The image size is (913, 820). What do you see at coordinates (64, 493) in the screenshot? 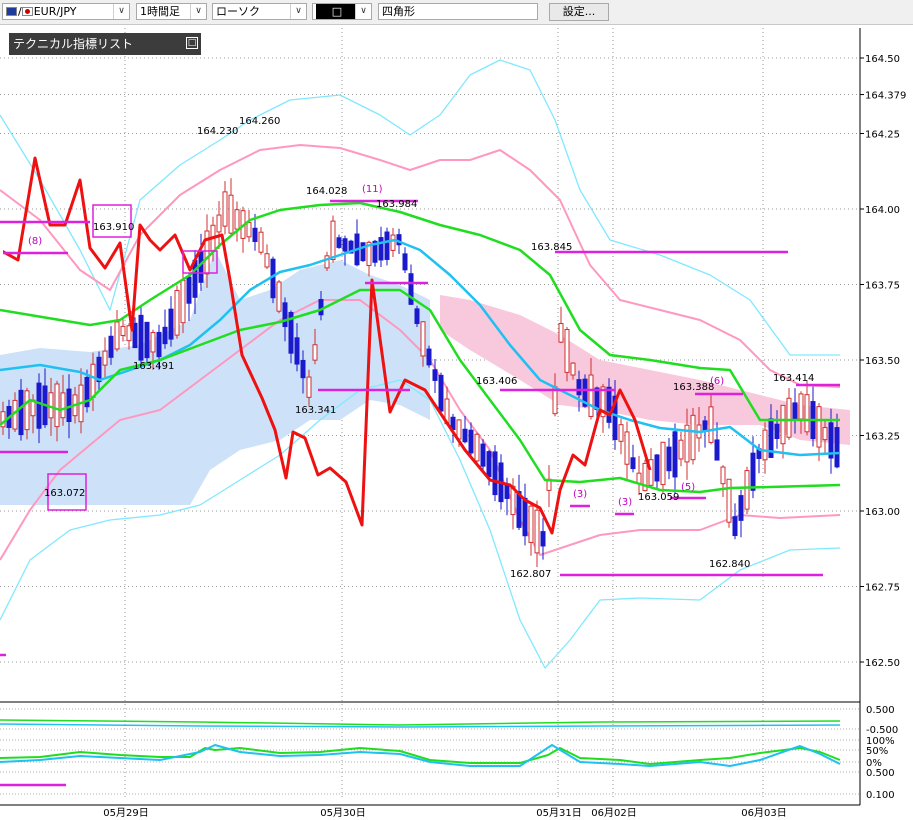
I see `price-label: 163.072` at bounding box center [64, 493].